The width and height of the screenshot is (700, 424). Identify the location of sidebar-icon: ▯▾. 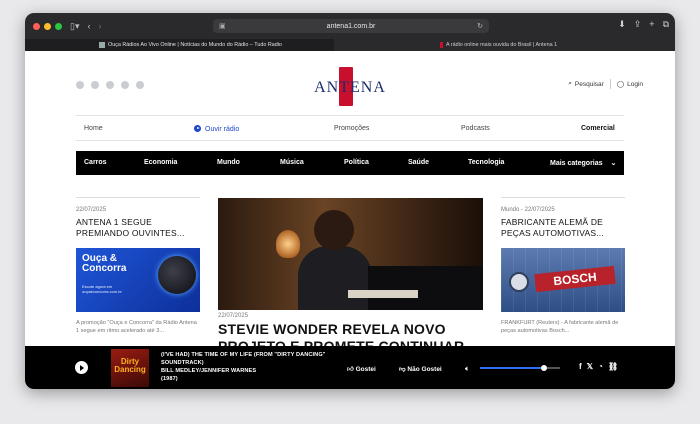
(74, 26).